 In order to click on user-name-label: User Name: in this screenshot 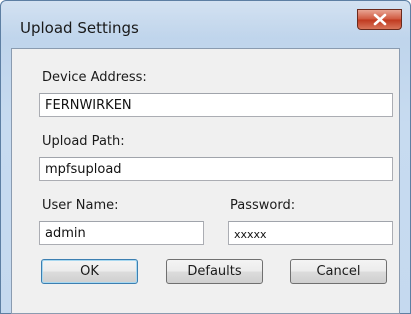, I will do `click(80, 205)`.